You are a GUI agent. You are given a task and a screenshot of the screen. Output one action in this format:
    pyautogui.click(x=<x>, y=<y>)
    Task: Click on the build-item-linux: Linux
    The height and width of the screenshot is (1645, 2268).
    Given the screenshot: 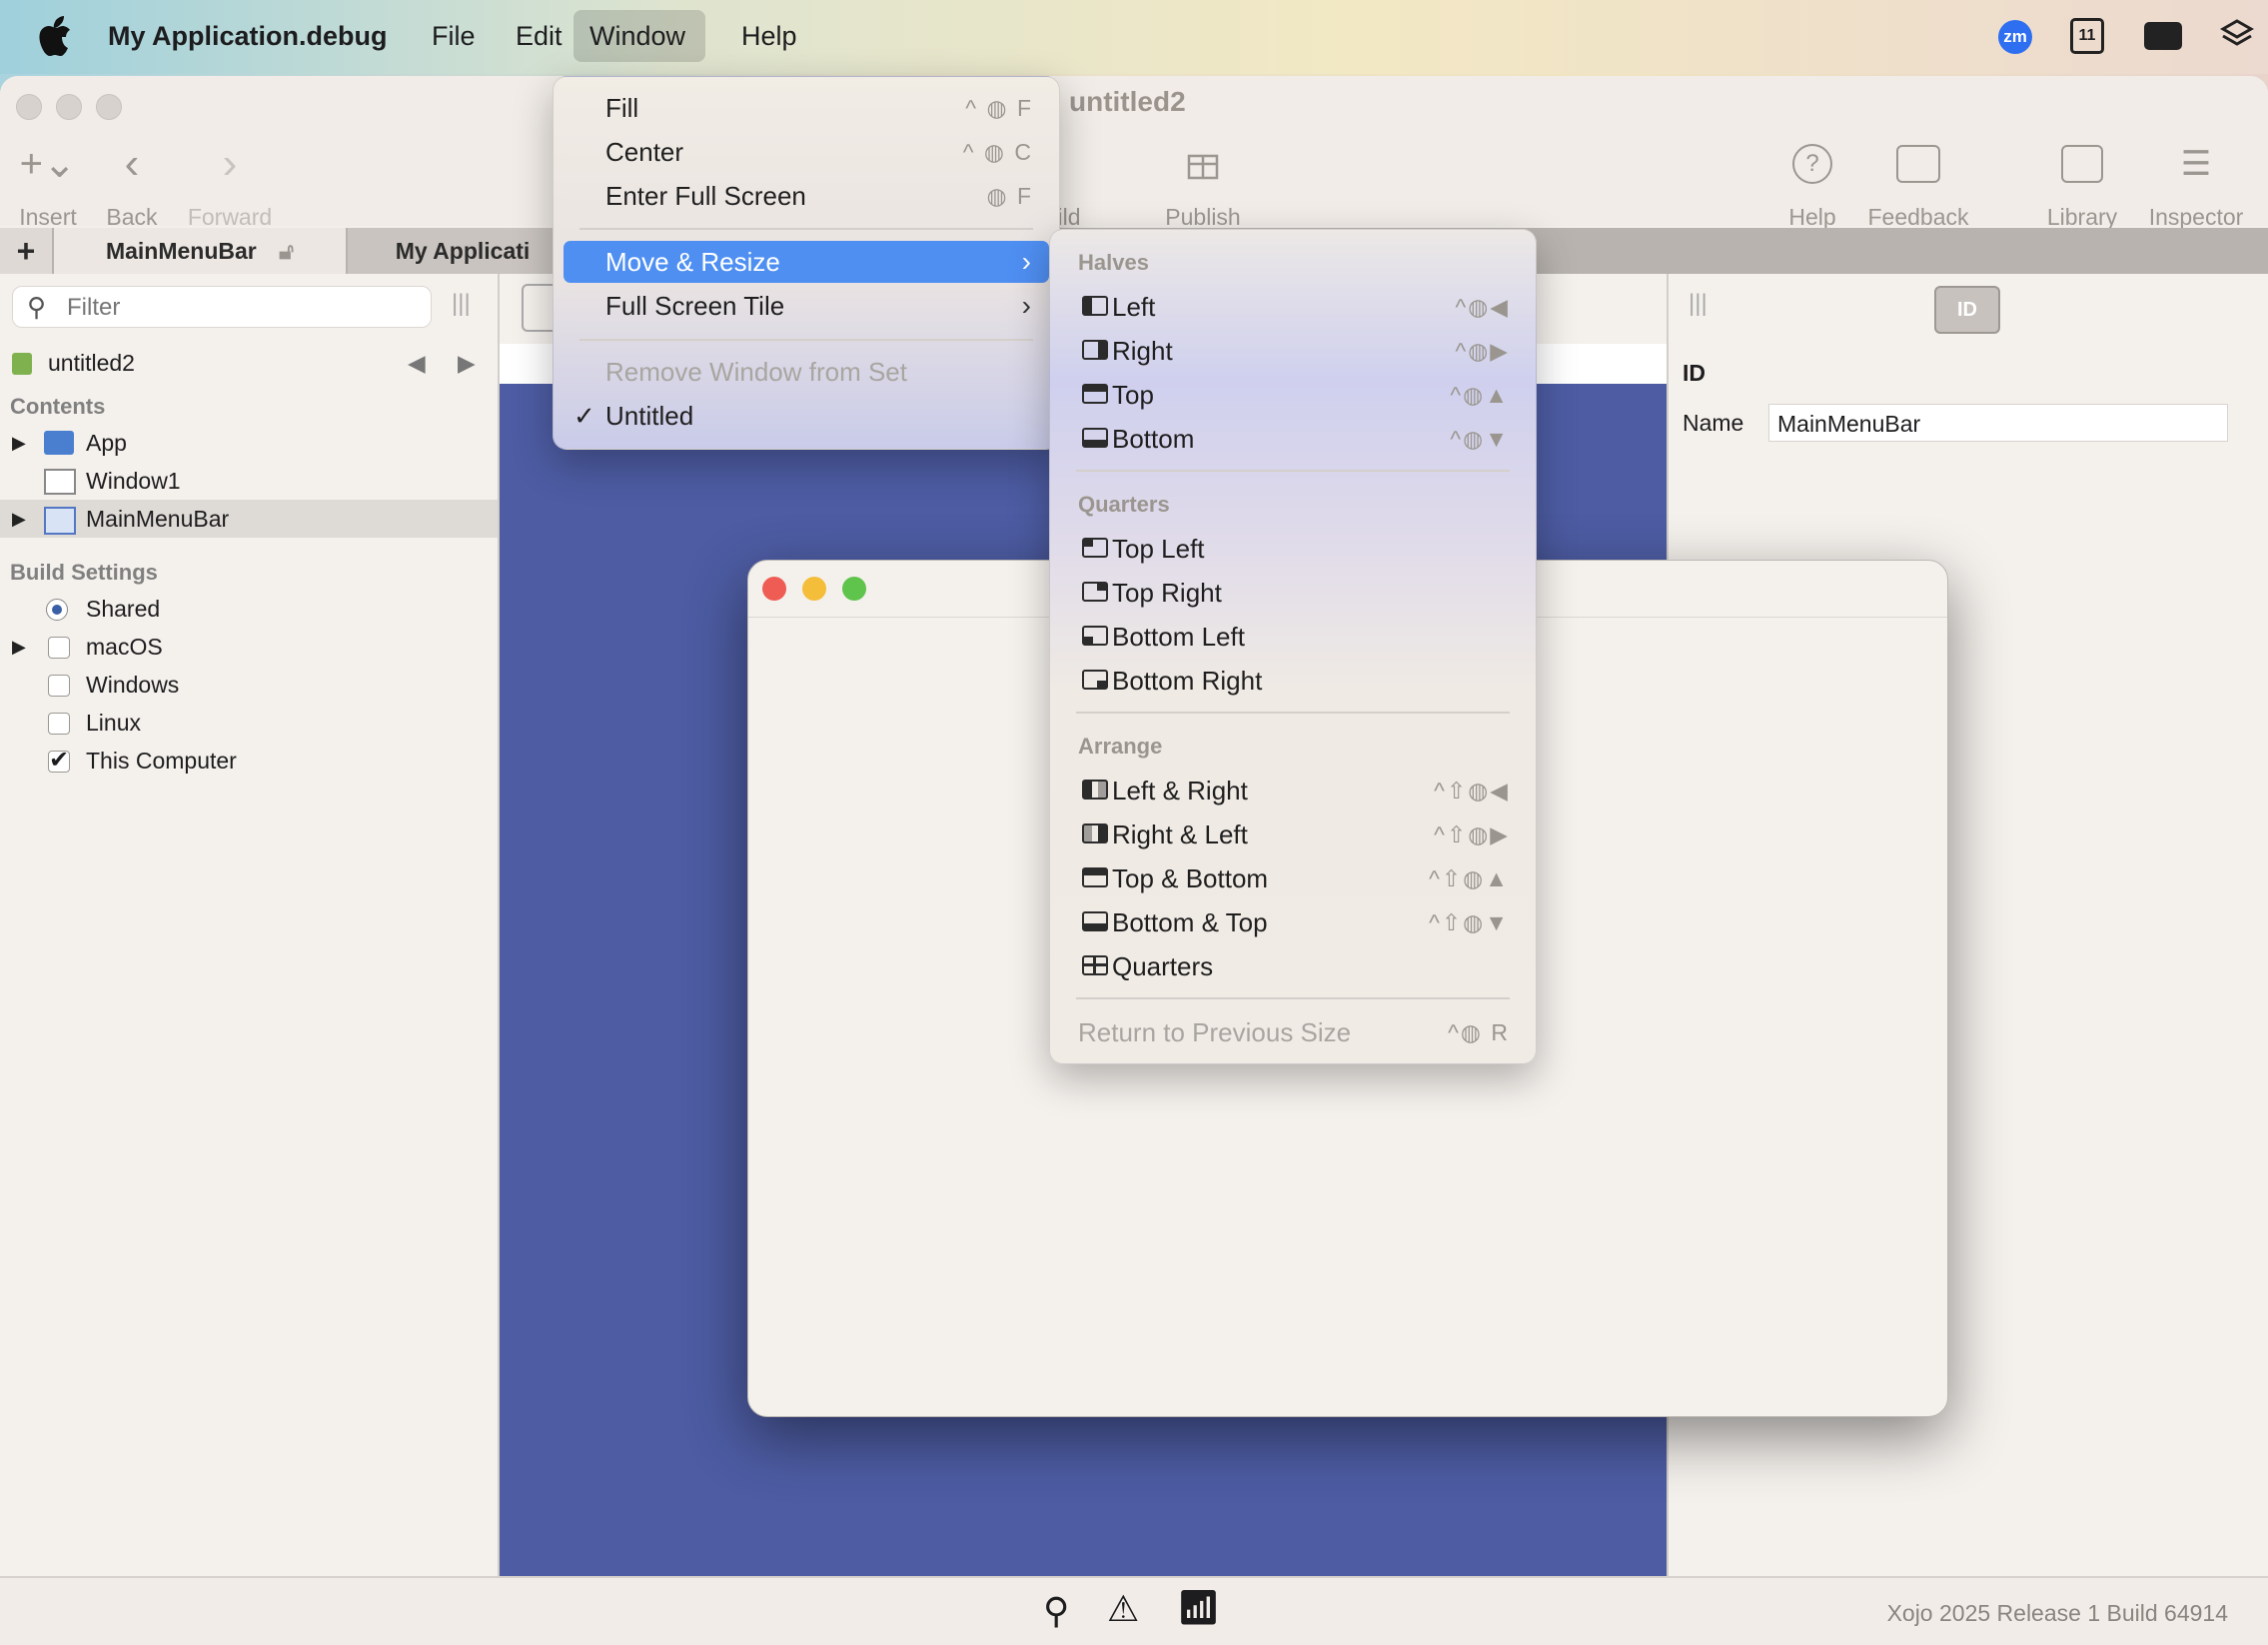 What is the action you would take?
    pyautogui.click(x=249, y=723)
    